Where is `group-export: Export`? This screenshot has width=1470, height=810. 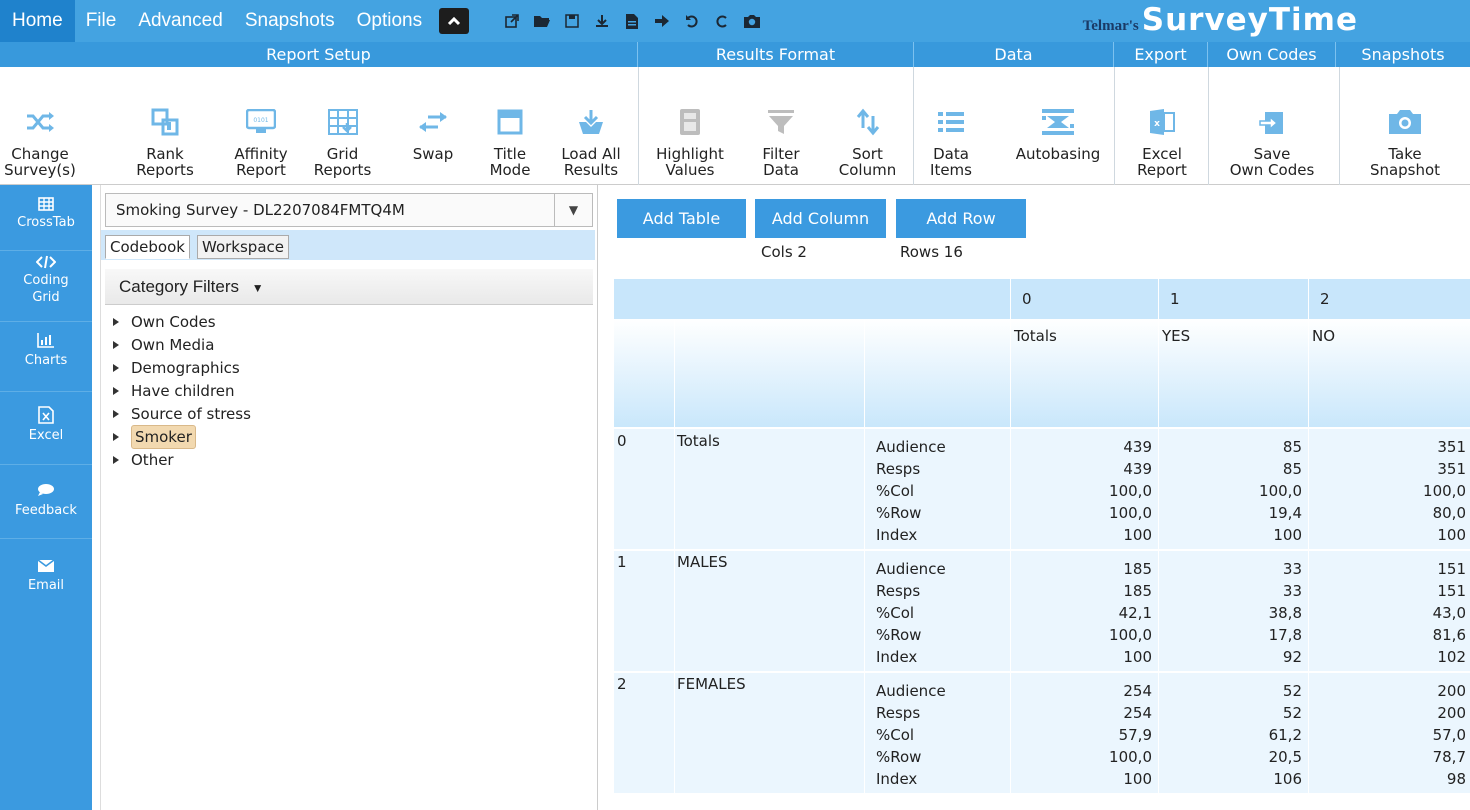
group-export: Export is located at coordinates (1161, 54).